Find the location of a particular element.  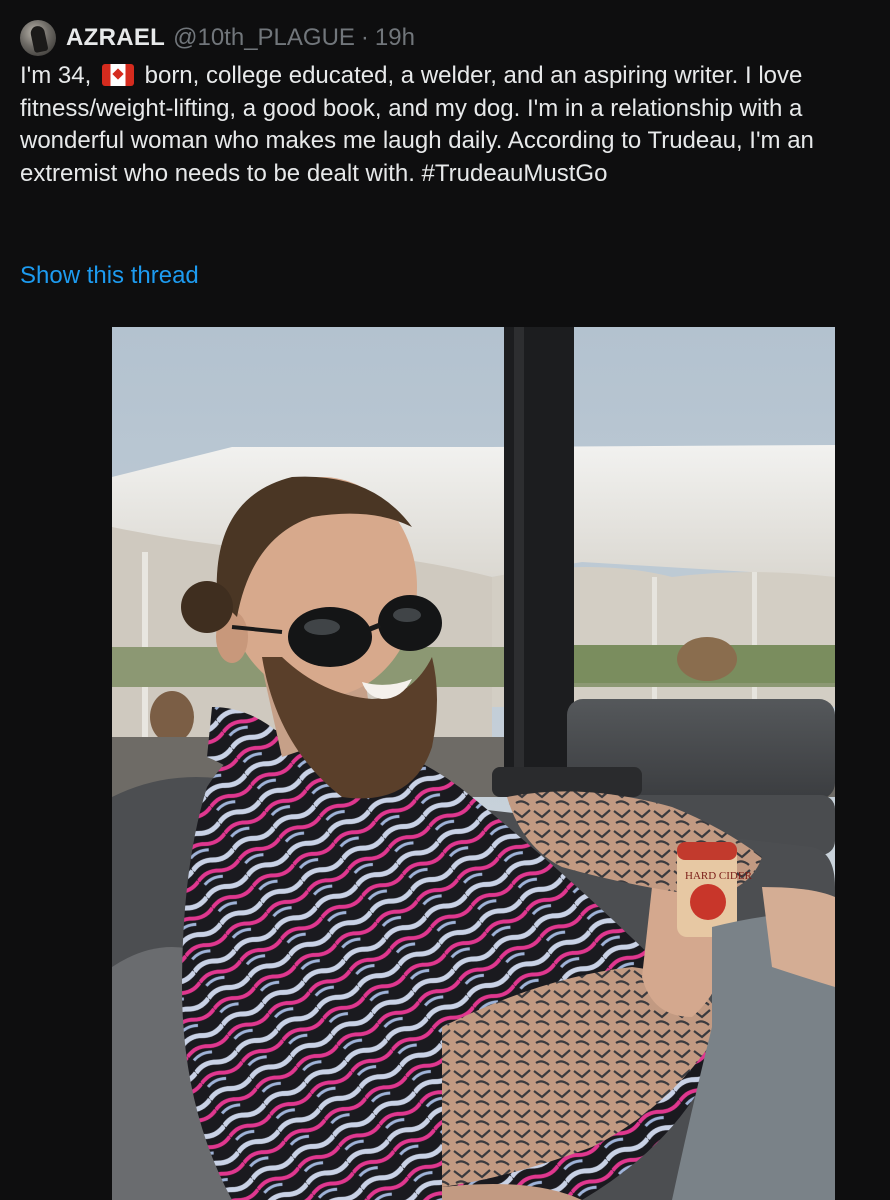

author-avatar is located at coordinates (38, 38).